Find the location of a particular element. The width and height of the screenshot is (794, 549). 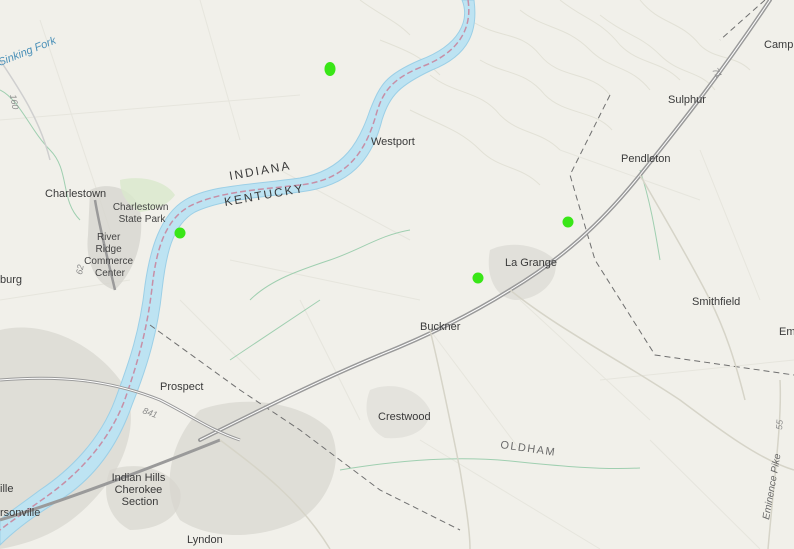

indian-hills-line3: Section is located at coordinates (140, 502).